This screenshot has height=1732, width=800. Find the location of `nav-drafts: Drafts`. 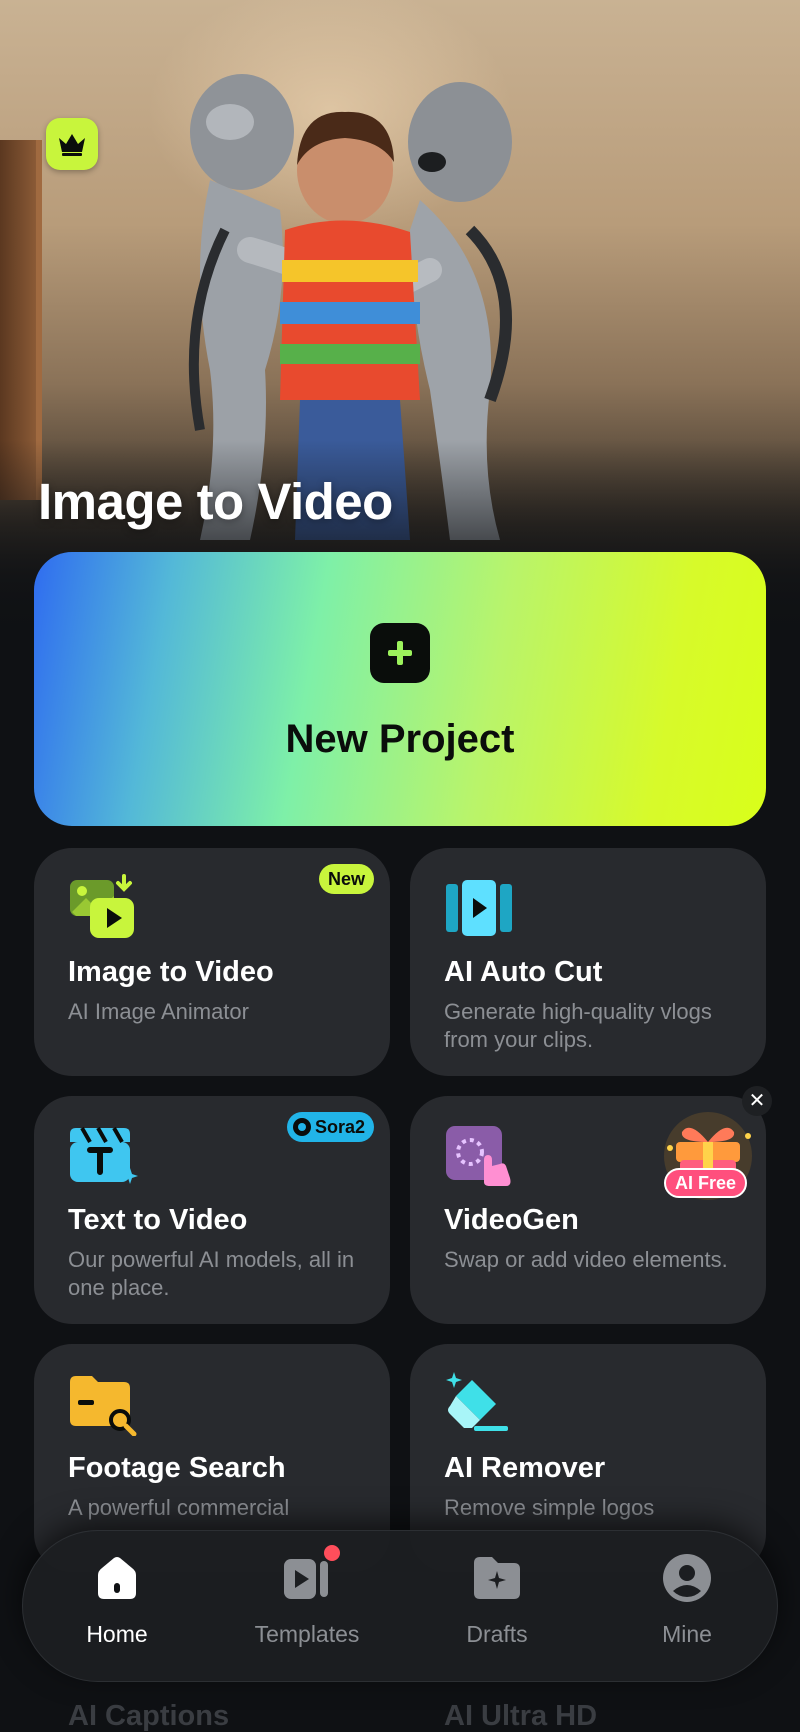

nav-drafts: Drafts is located at coordinates (497, 1611).